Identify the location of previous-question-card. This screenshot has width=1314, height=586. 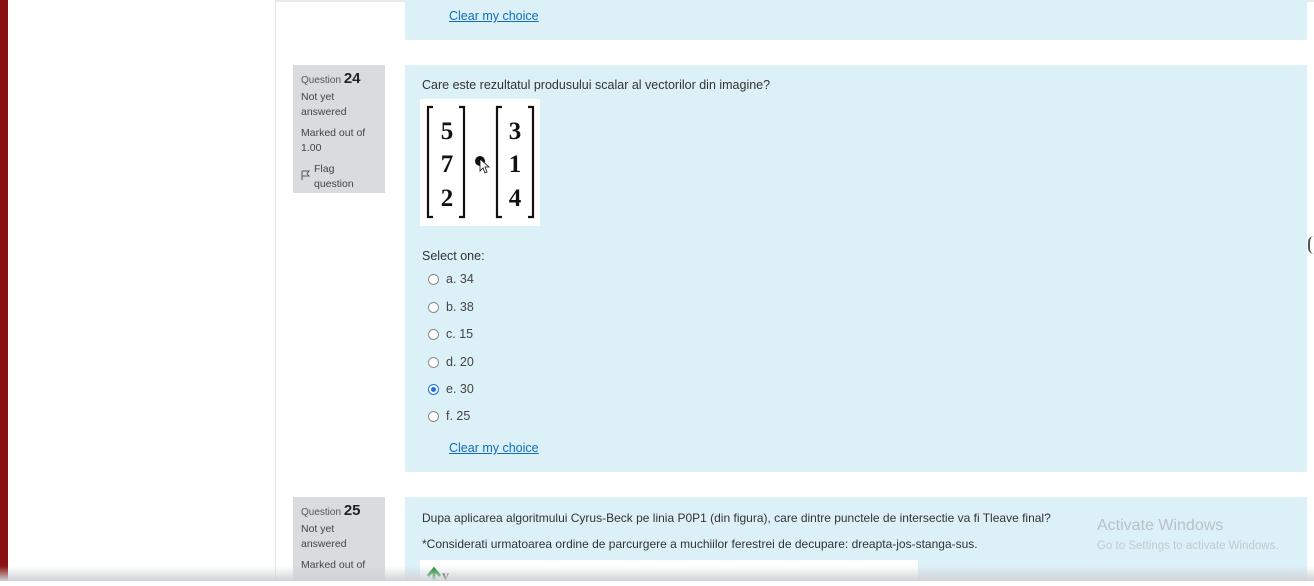
(856, 20).